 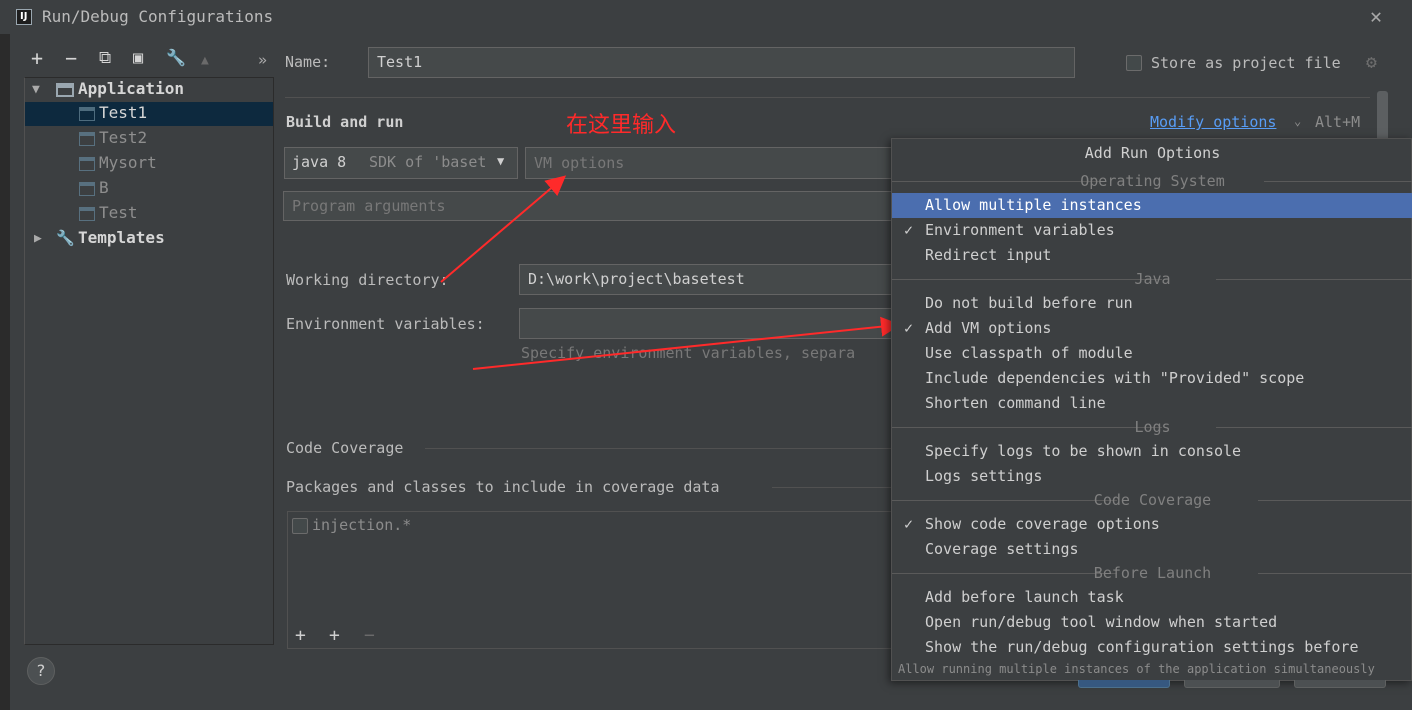 I want to click on section-code-coverage: Code Coverage, so click(x=1152, y=500).